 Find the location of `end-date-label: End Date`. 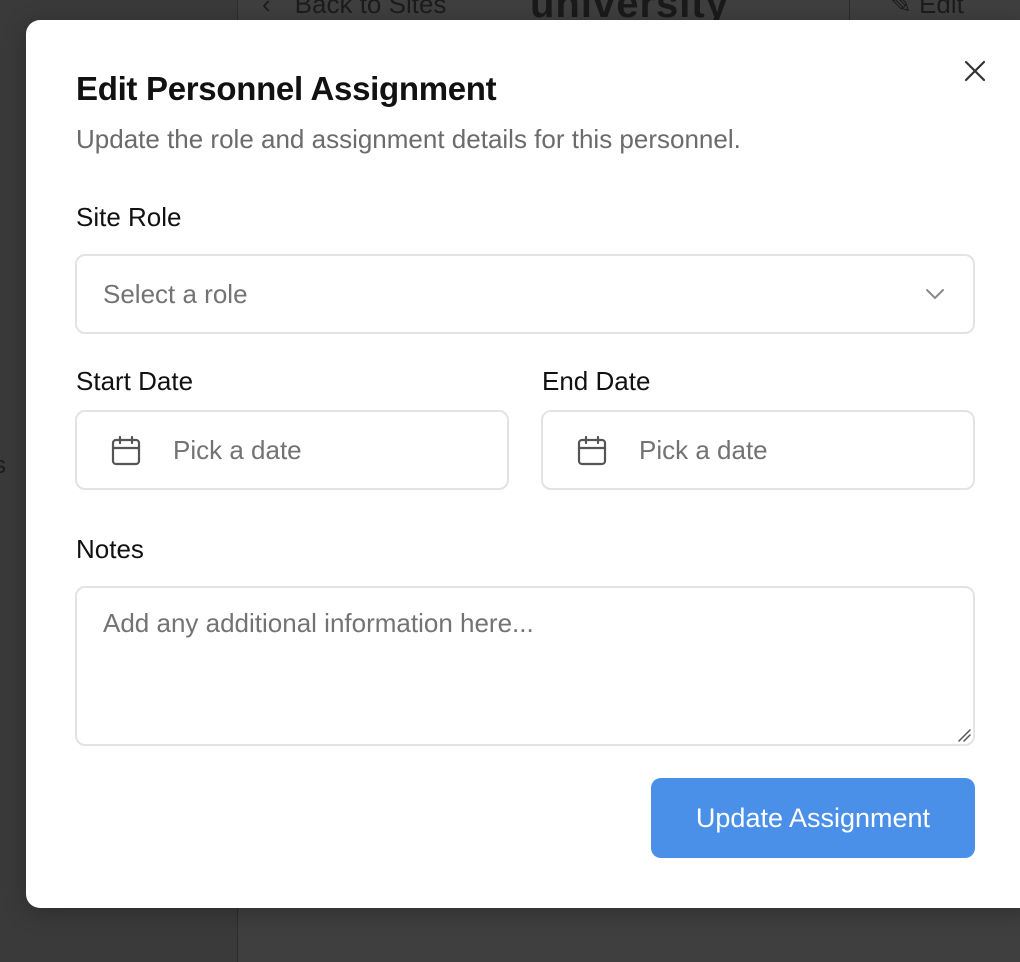

end-date-label: End Date is located at coordinates (596, 381).